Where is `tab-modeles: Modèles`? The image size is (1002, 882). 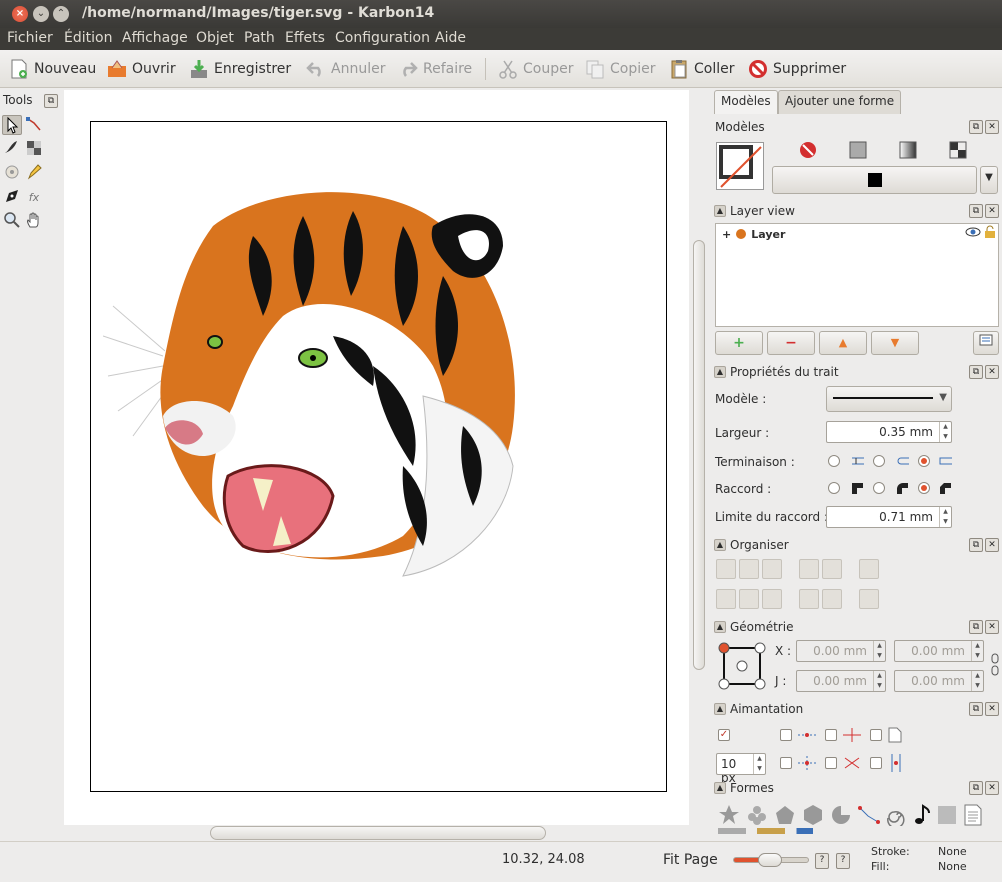
tab-modeles: Modèles is located at coordinates (746, 102).